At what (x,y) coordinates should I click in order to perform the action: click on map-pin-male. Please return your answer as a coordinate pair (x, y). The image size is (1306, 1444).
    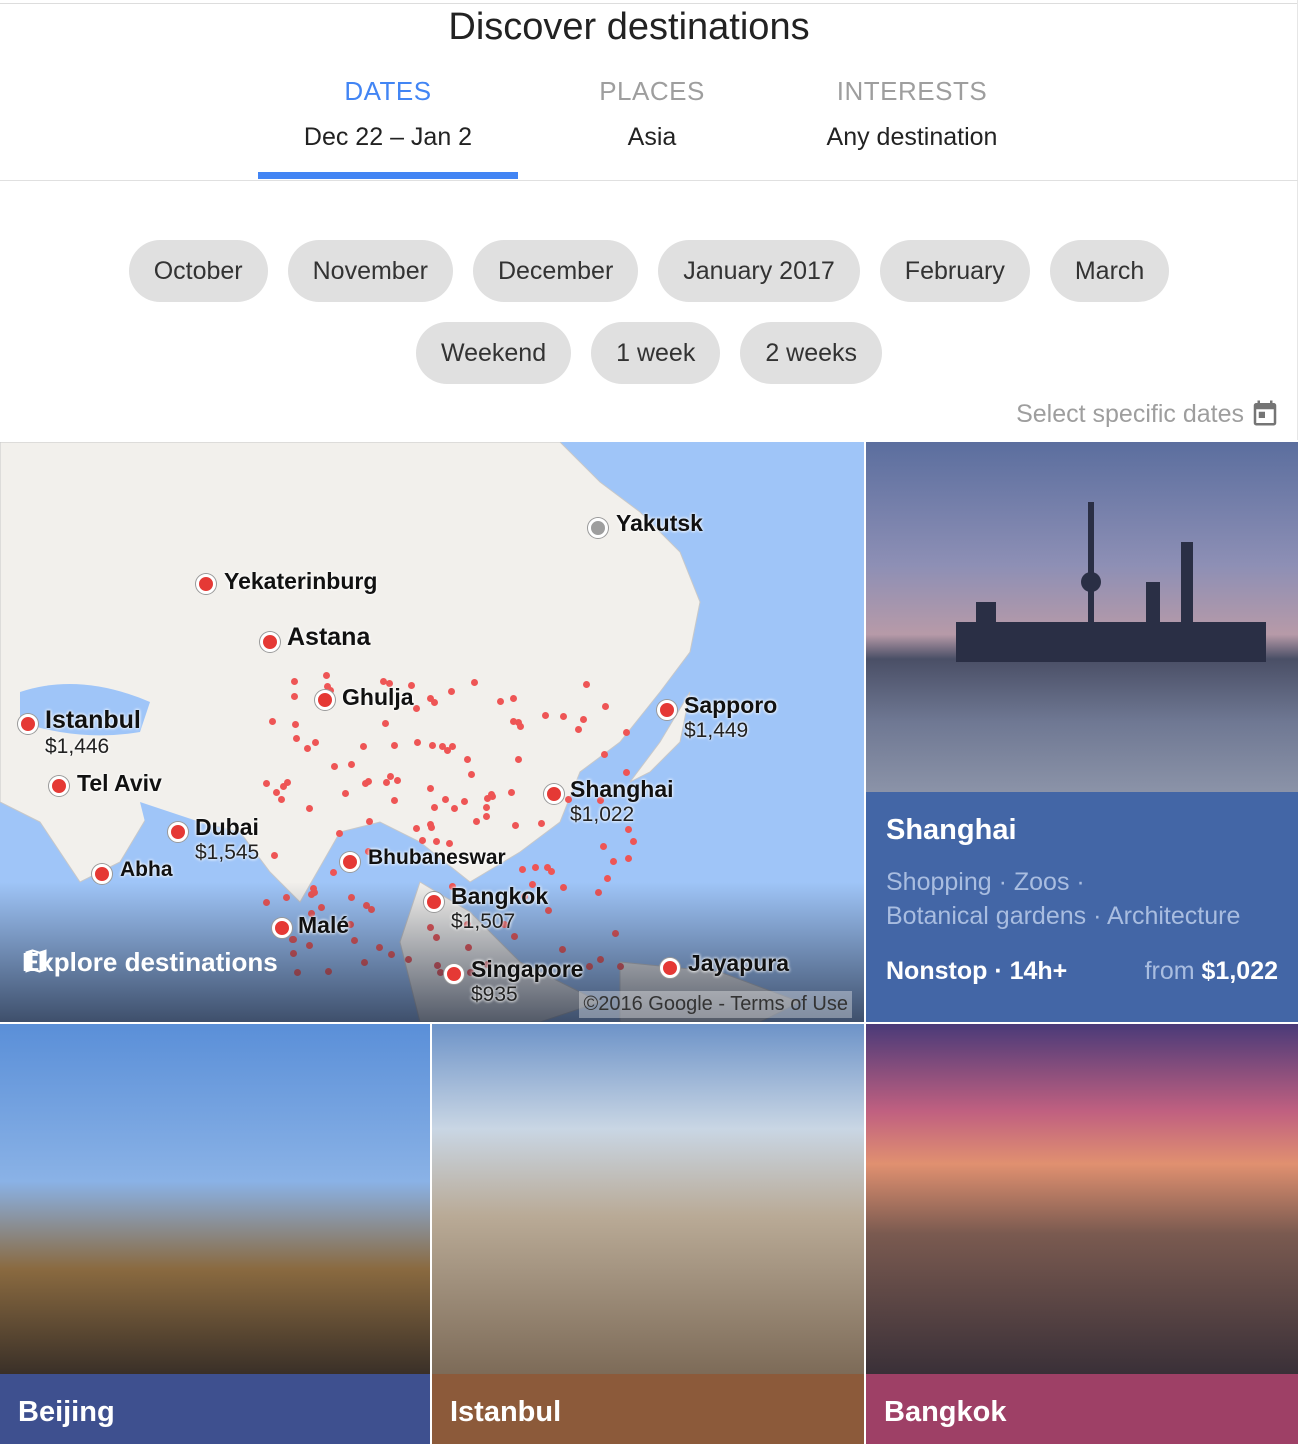
    Looking at the image, I should click on (282, 928).